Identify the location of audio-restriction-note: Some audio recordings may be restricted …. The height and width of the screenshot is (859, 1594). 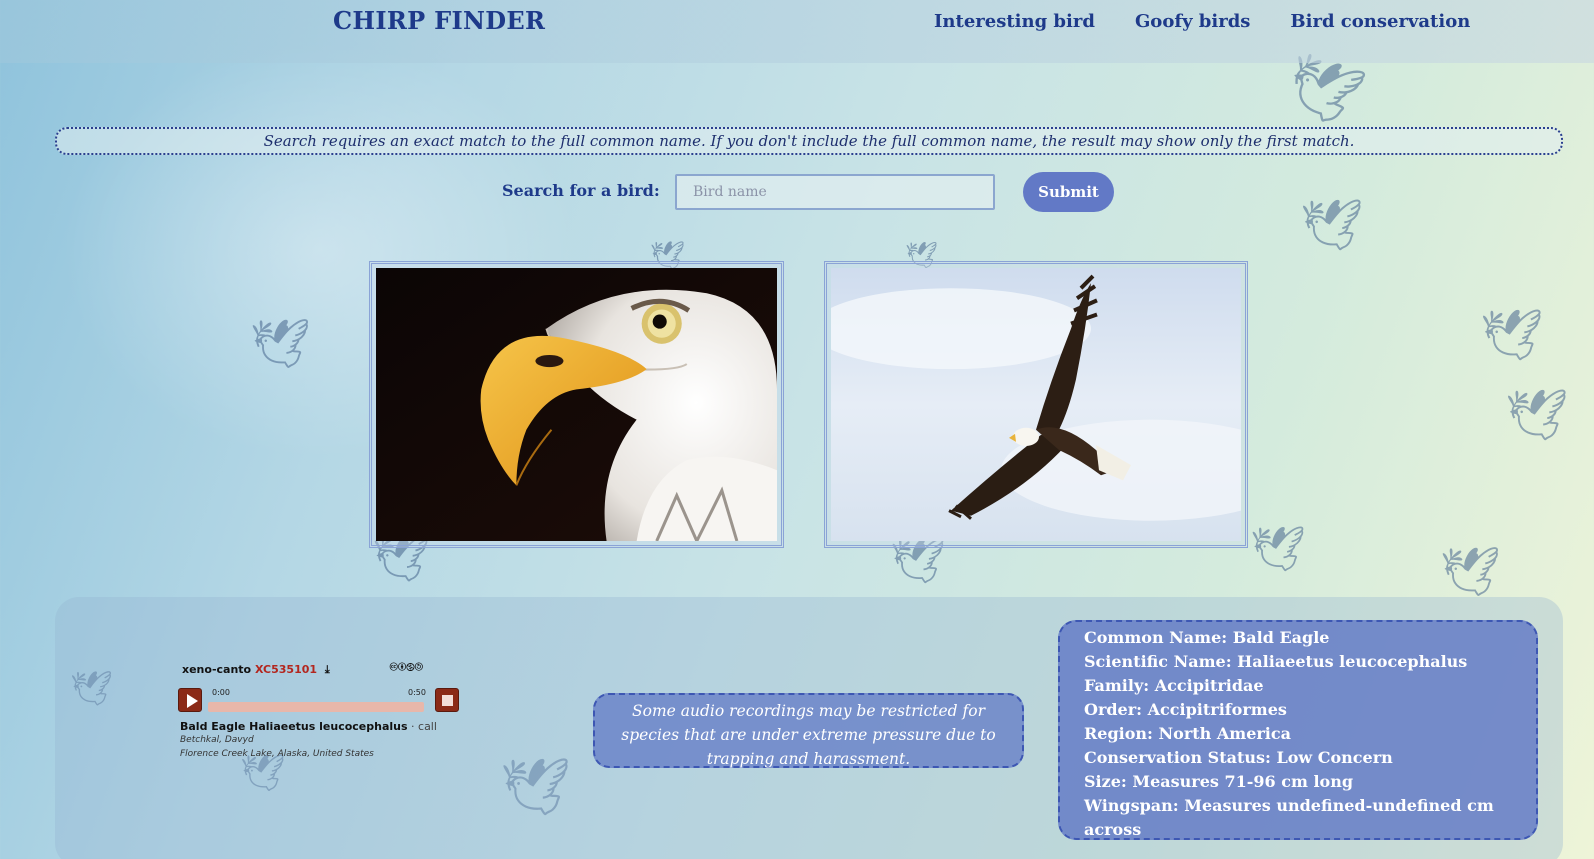
(808, 730).